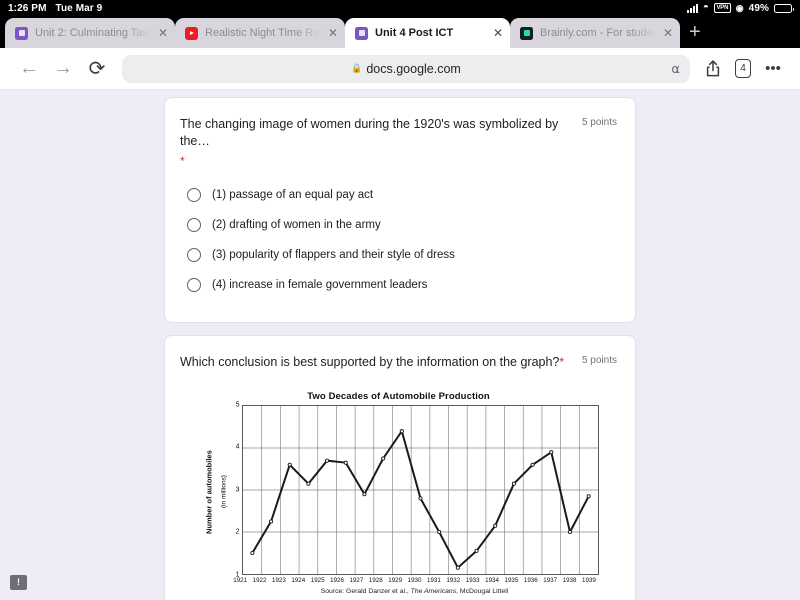  Describe the element at coordinates (414, 33) in the screenshot. I see `tab-title: Unit 4 Post ICT` at that location.